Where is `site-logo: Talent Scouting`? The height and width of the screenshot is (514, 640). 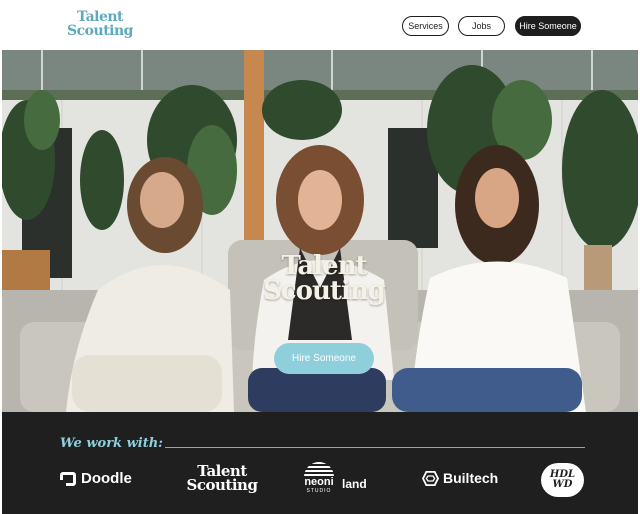
site-logo: Talent Scouting is located at coordinates (100, 24).